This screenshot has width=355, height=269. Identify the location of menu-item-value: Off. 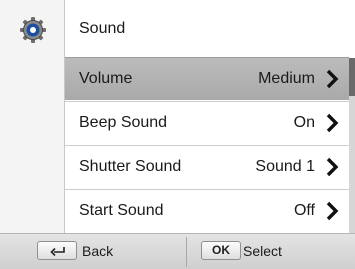
(304, 210).